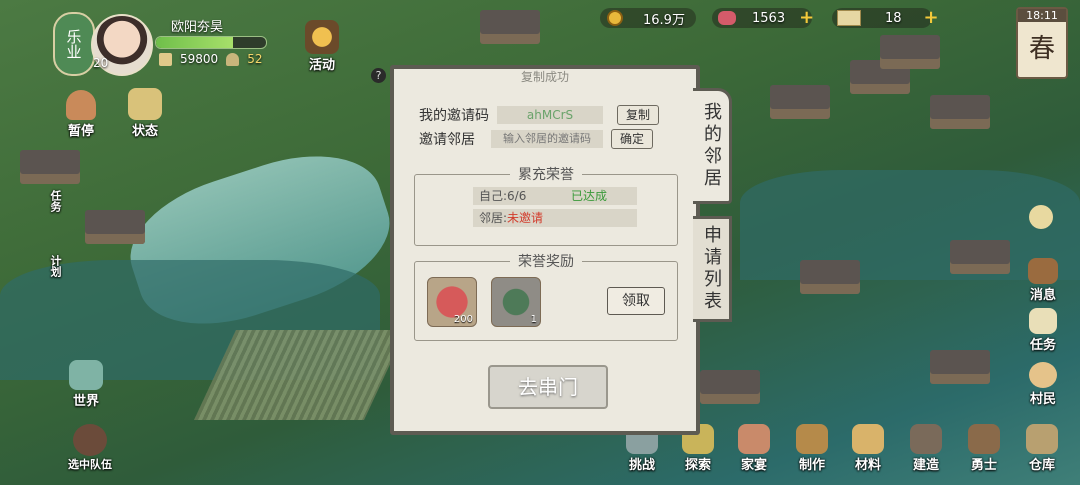  Describe the element at coordinates (1043, 271) in the screenshot. I see `horse-icon` at that location.